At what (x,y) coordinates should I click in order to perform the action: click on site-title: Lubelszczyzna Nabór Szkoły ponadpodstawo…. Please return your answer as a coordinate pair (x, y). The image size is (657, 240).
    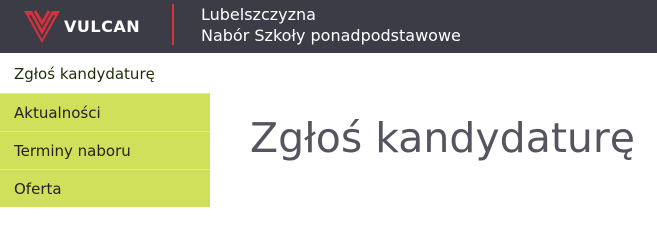
    Looking at the image, I should click on (331, 25).